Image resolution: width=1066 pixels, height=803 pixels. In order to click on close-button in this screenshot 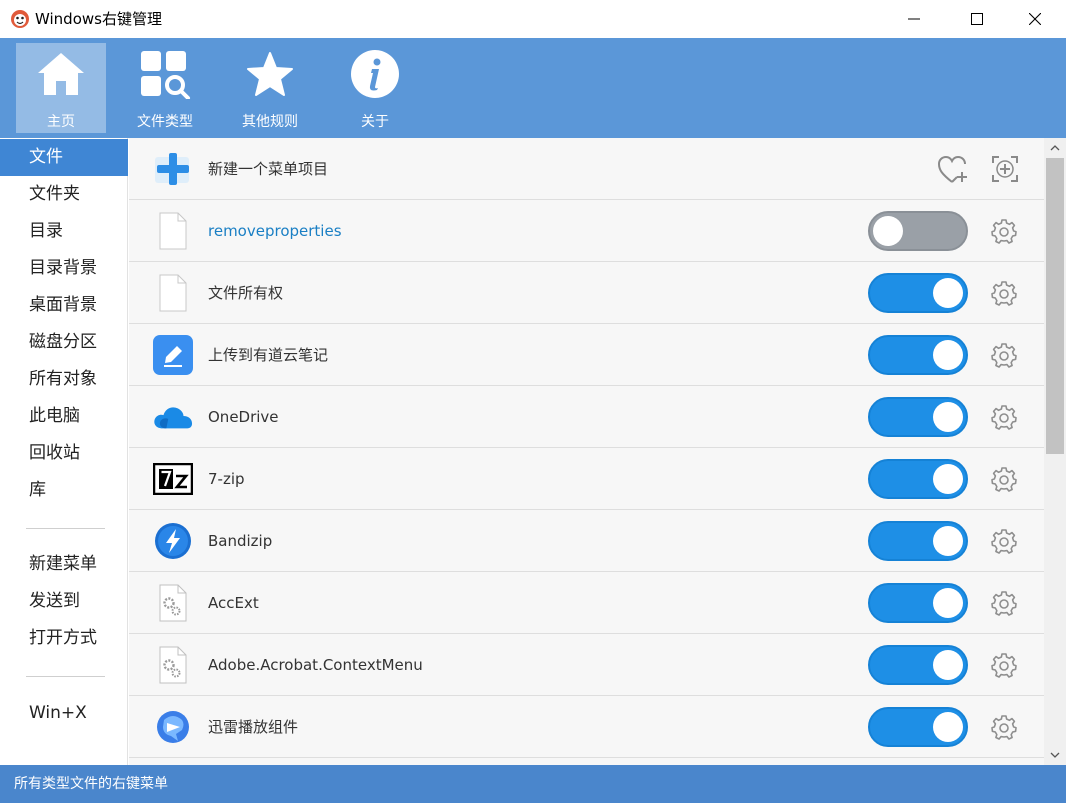, I will do `click(1035, 19)`.